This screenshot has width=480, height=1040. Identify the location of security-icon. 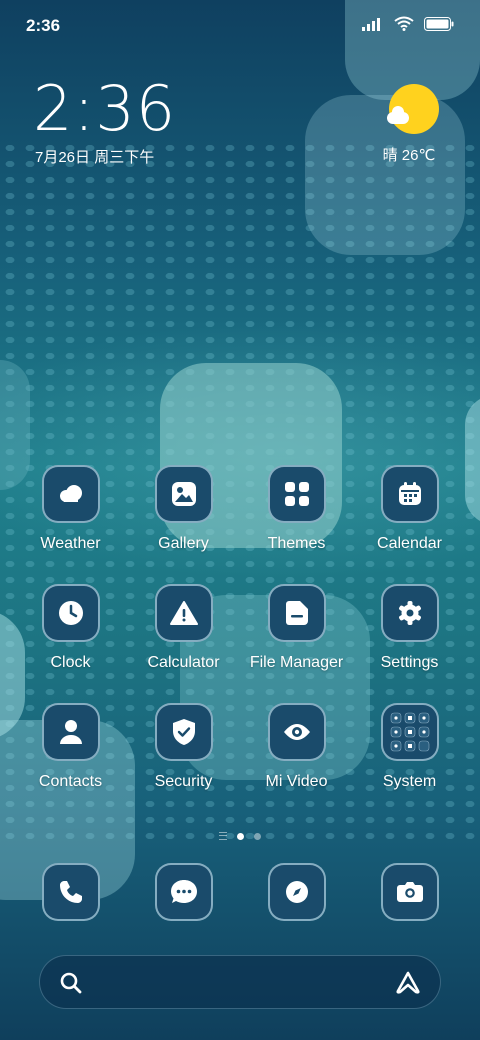
(183, 732).